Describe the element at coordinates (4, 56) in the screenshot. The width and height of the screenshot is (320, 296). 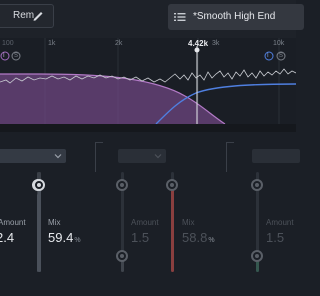
I see `band-marker-label-1: I` at that location.